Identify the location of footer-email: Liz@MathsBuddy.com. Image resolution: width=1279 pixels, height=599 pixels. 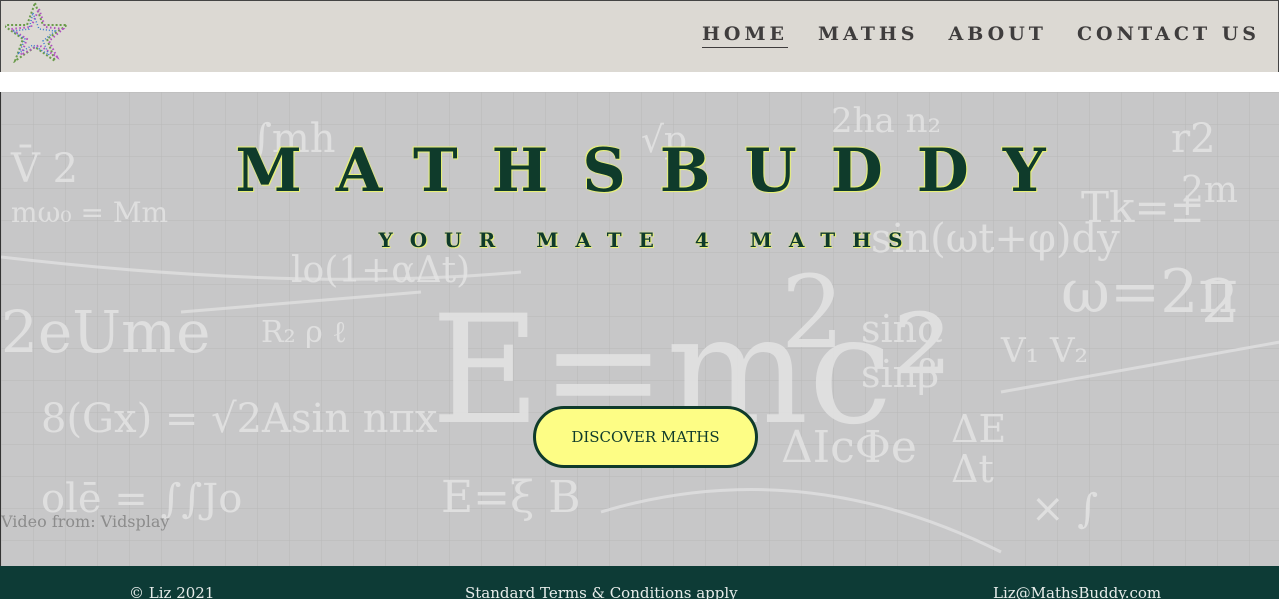
(1077, 591).